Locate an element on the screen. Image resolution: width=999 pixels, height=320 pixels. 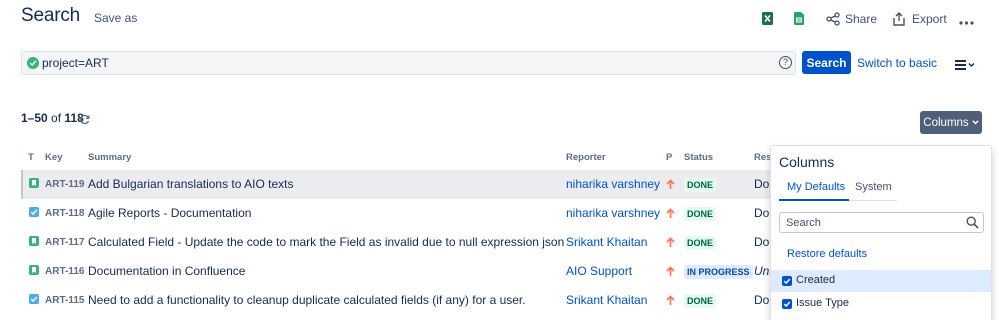
jql-query-text: project=ART is located at coordinates (75, 63).